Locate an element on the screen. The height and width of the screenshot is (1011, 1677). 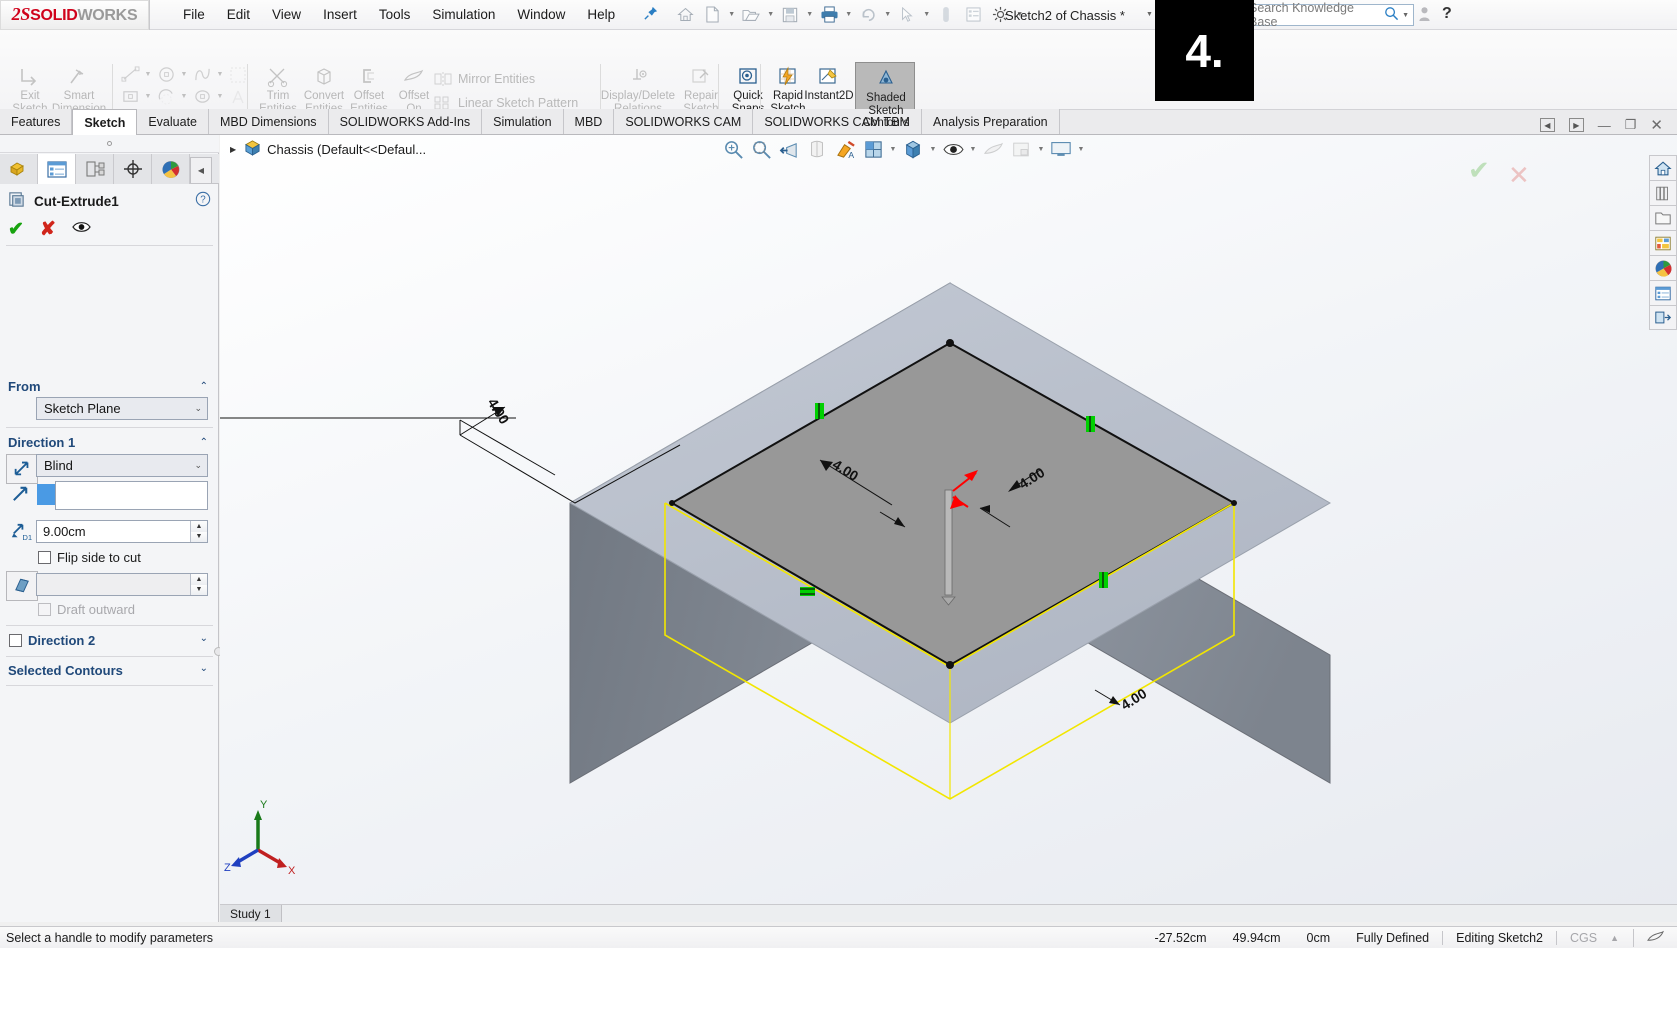
study-tab: Study 1 is located at coordinates (251, 913).